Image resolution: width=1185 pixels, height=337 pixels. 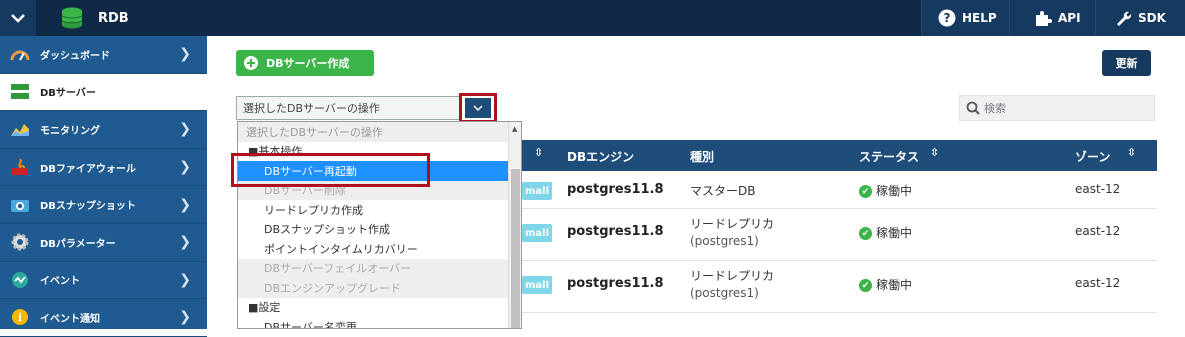 I want to click on dropdown-option-create-snapshot: DBスナップショット作成, so click(x=379, y=230).